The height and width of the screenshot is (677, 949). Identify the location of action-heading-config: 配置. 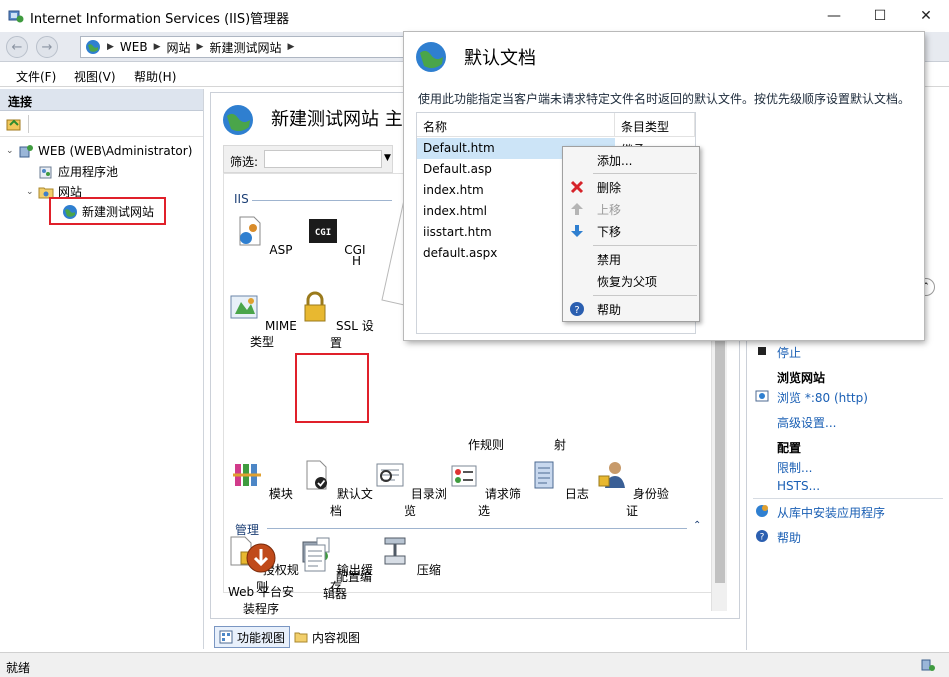
(789, 448).